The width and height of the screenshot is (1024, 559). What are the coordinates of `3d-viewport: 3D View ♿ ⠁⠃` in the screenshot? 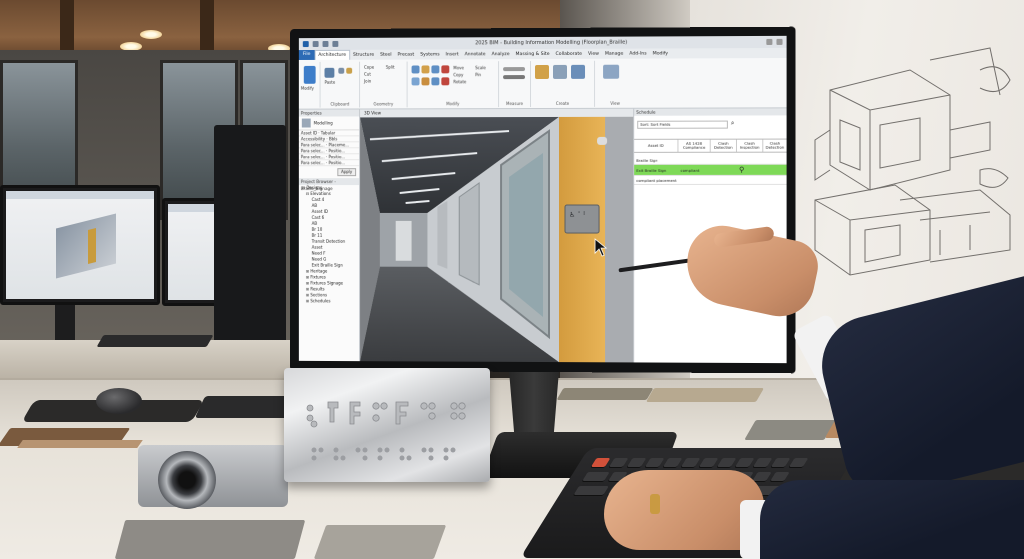 It's located at (497, 235).